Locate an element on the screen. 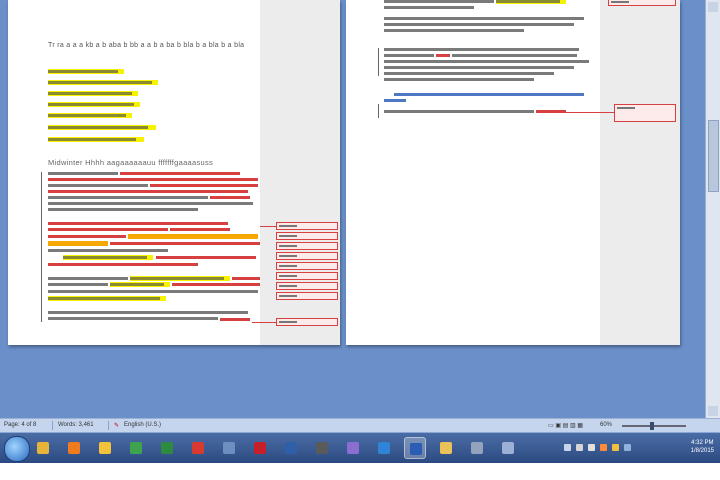  divider is located at coordinates (108, 425).